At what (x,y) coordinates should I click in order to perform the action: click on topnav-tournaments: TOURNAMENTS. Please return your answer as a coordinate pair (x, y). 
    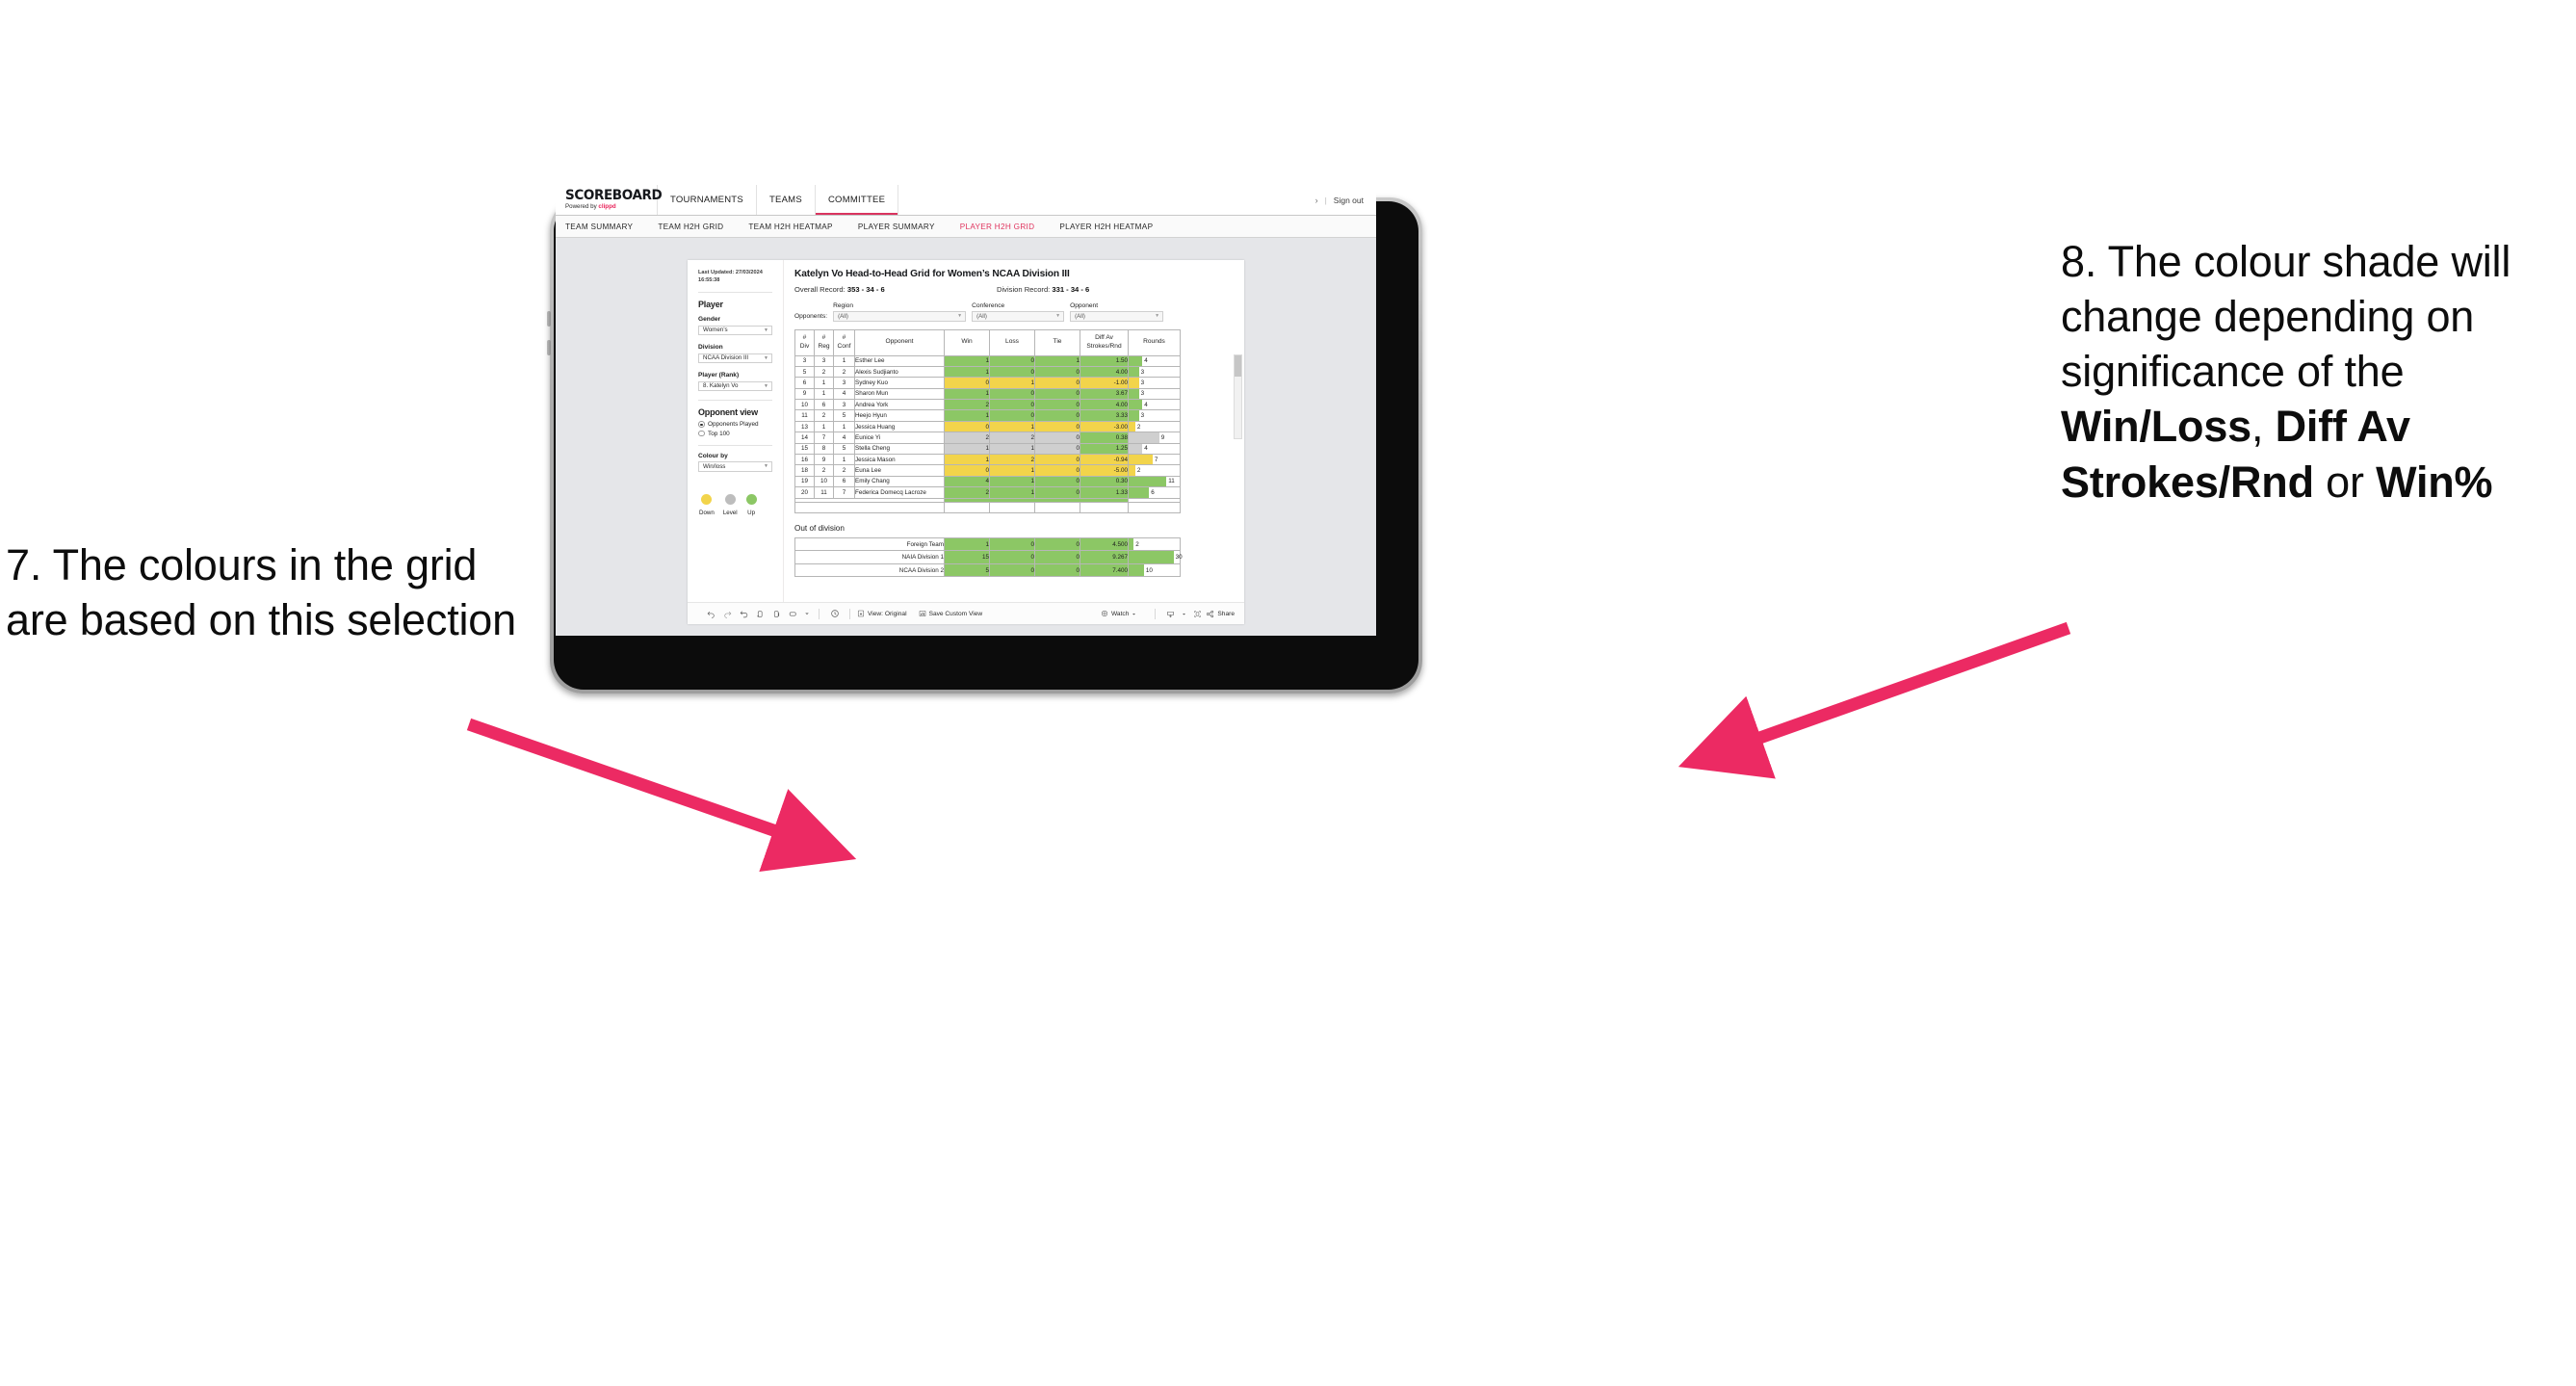
    Looking at the image, I should click on (707, 200).